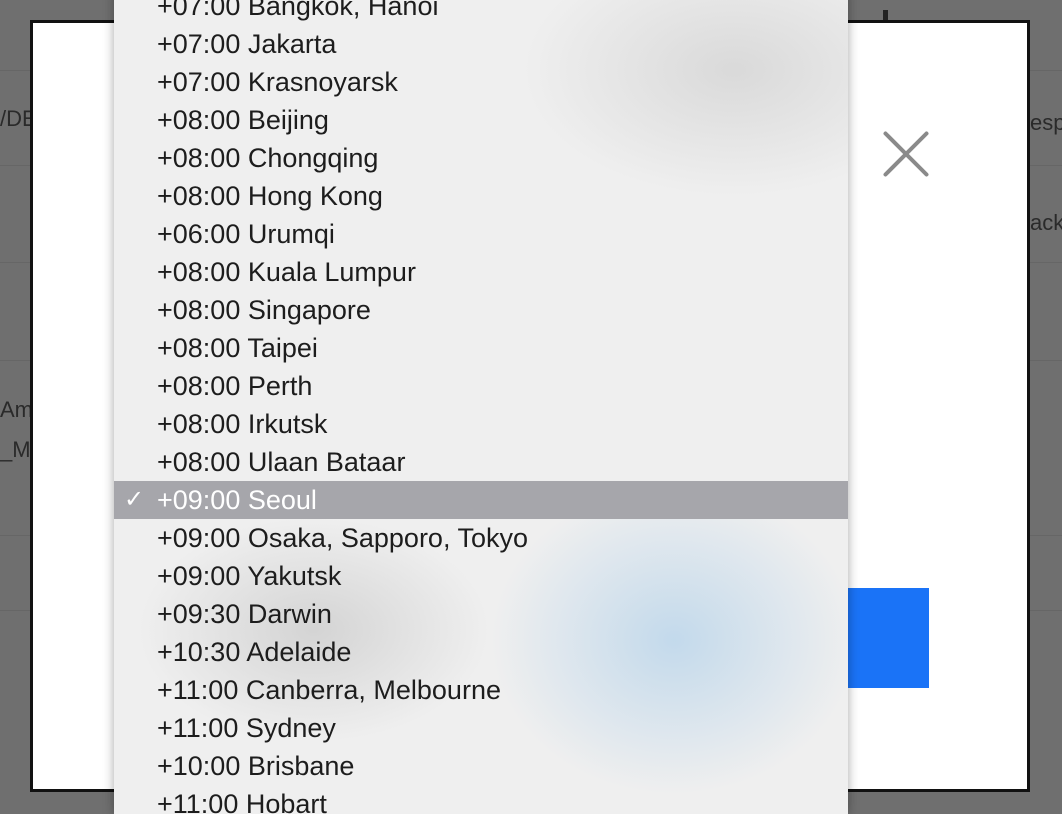 This screenshot has width=1062, height=814. What do you see at coordinates (286, 272) in the screenshot?
I see `timezone-option-label: +08:00 Kuala Lumpur` at bounding box center [286, 272].